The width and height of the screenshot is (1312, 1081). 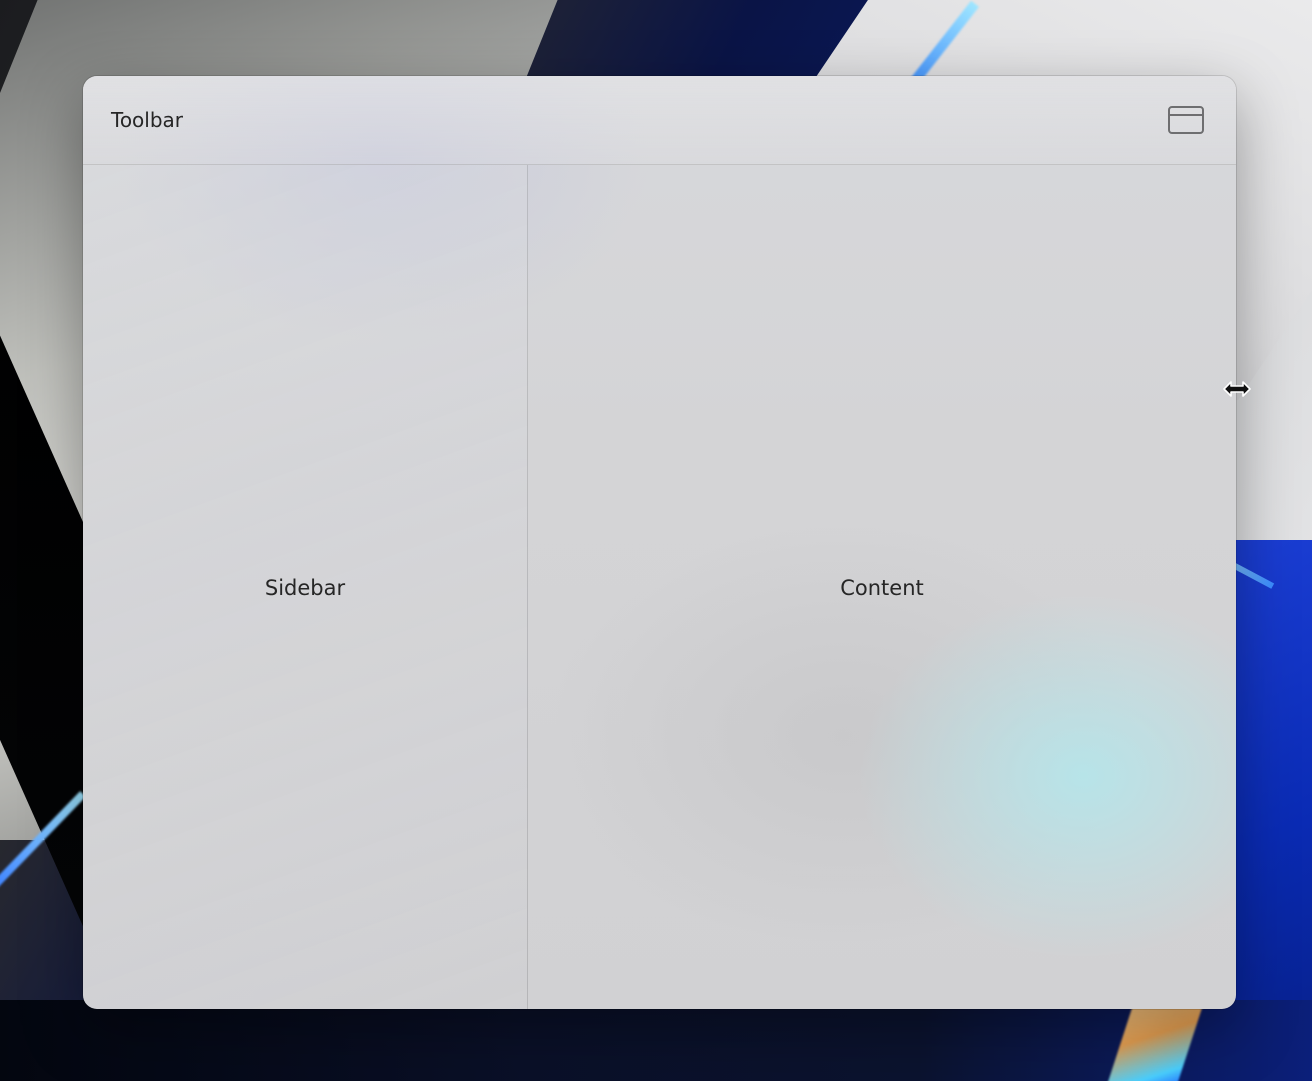 I want to click on sidebar-toggle-button, so click(x=1186, y=120).